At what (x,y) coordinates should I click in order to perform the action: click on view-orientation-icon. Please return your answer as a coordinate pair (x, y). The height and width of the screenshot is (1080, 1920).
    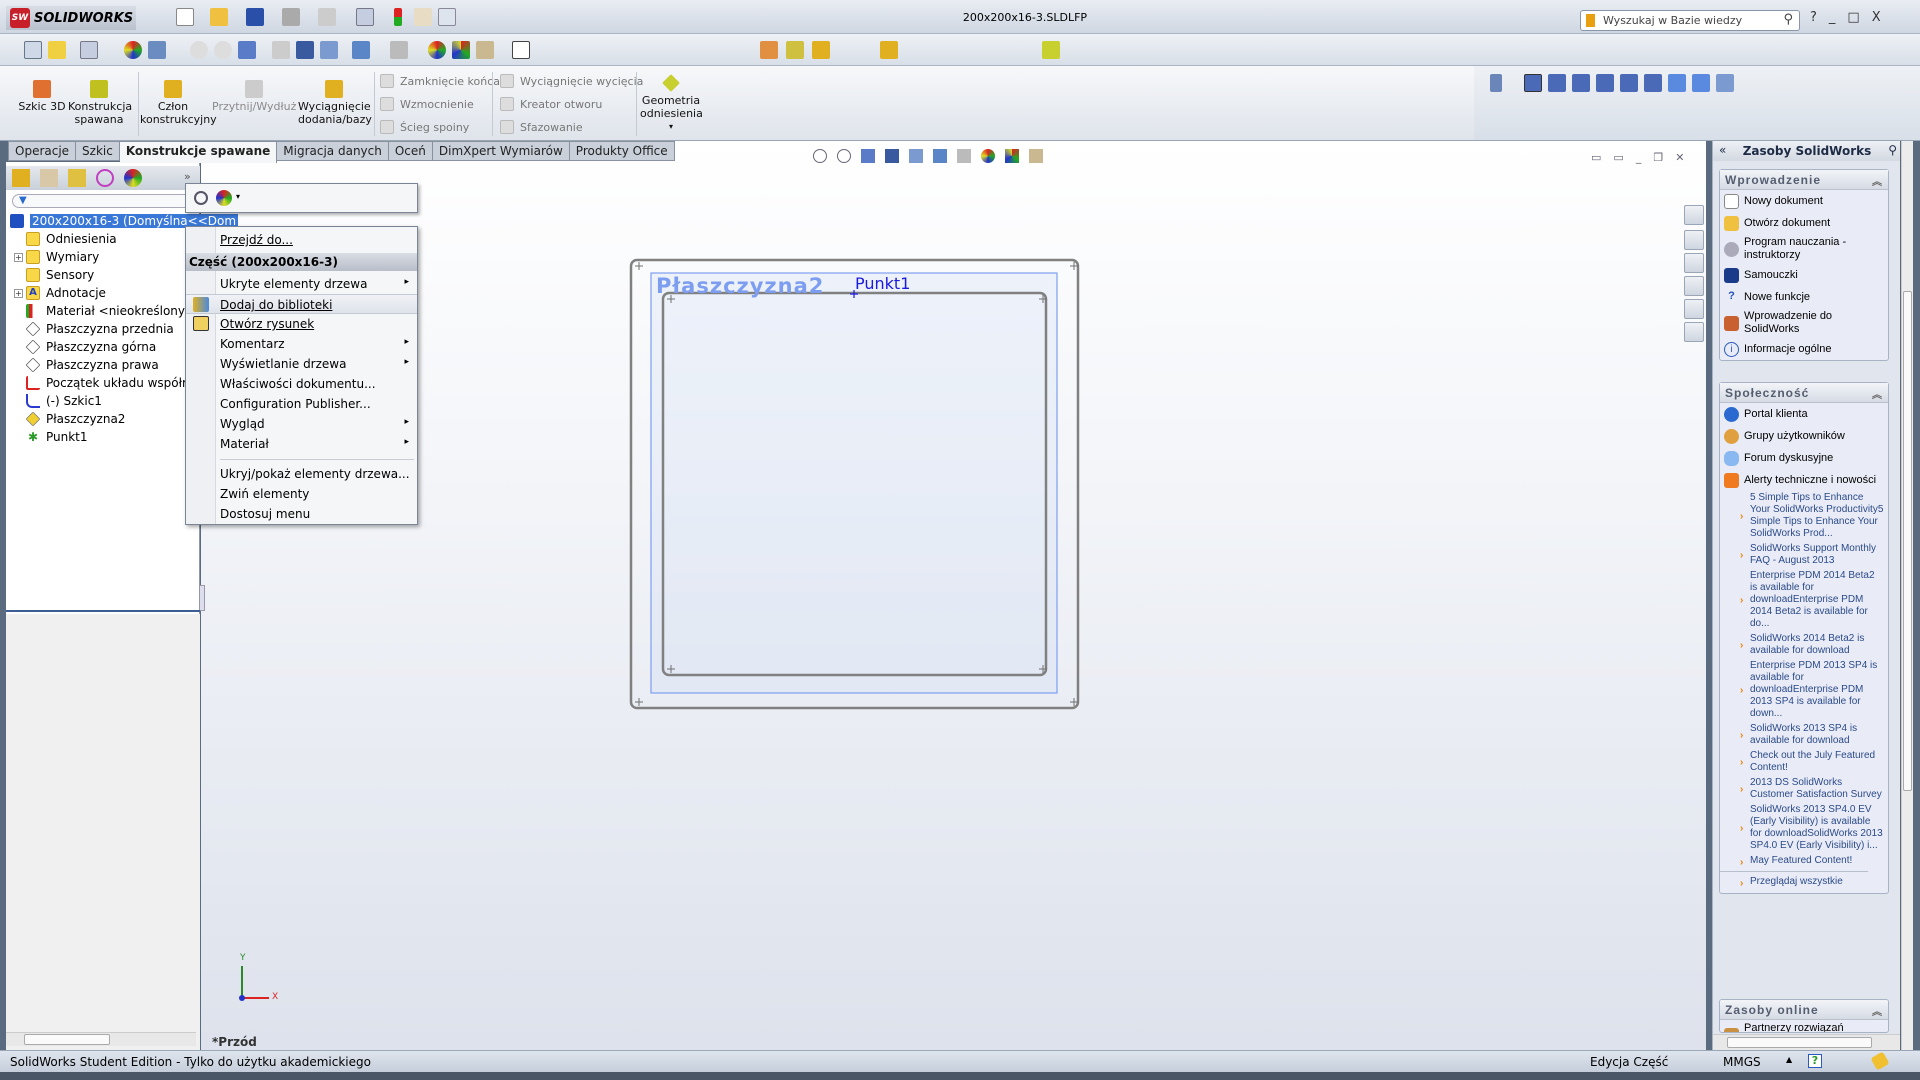
    Looking at the image, I should click on (329, 50).